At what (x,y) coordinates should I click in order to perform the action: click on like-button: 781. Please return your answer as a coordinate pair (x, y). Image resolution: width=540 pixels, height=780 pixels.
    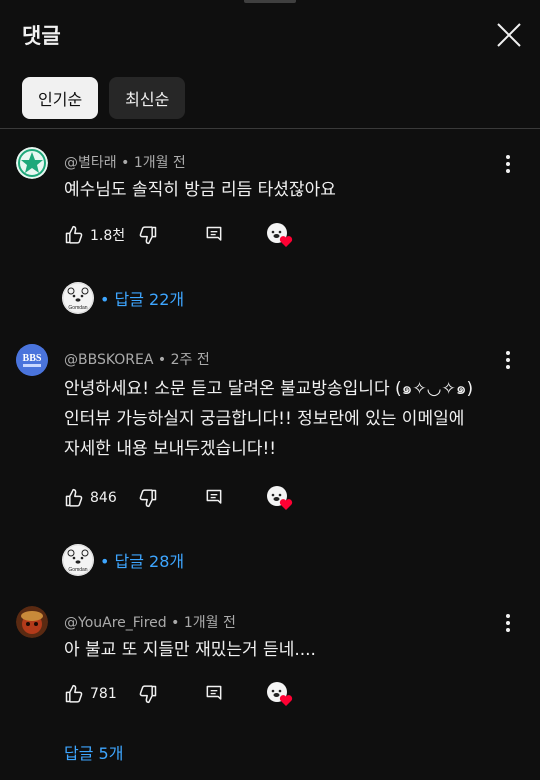
    Looking at the image, I should click on (90, 694).